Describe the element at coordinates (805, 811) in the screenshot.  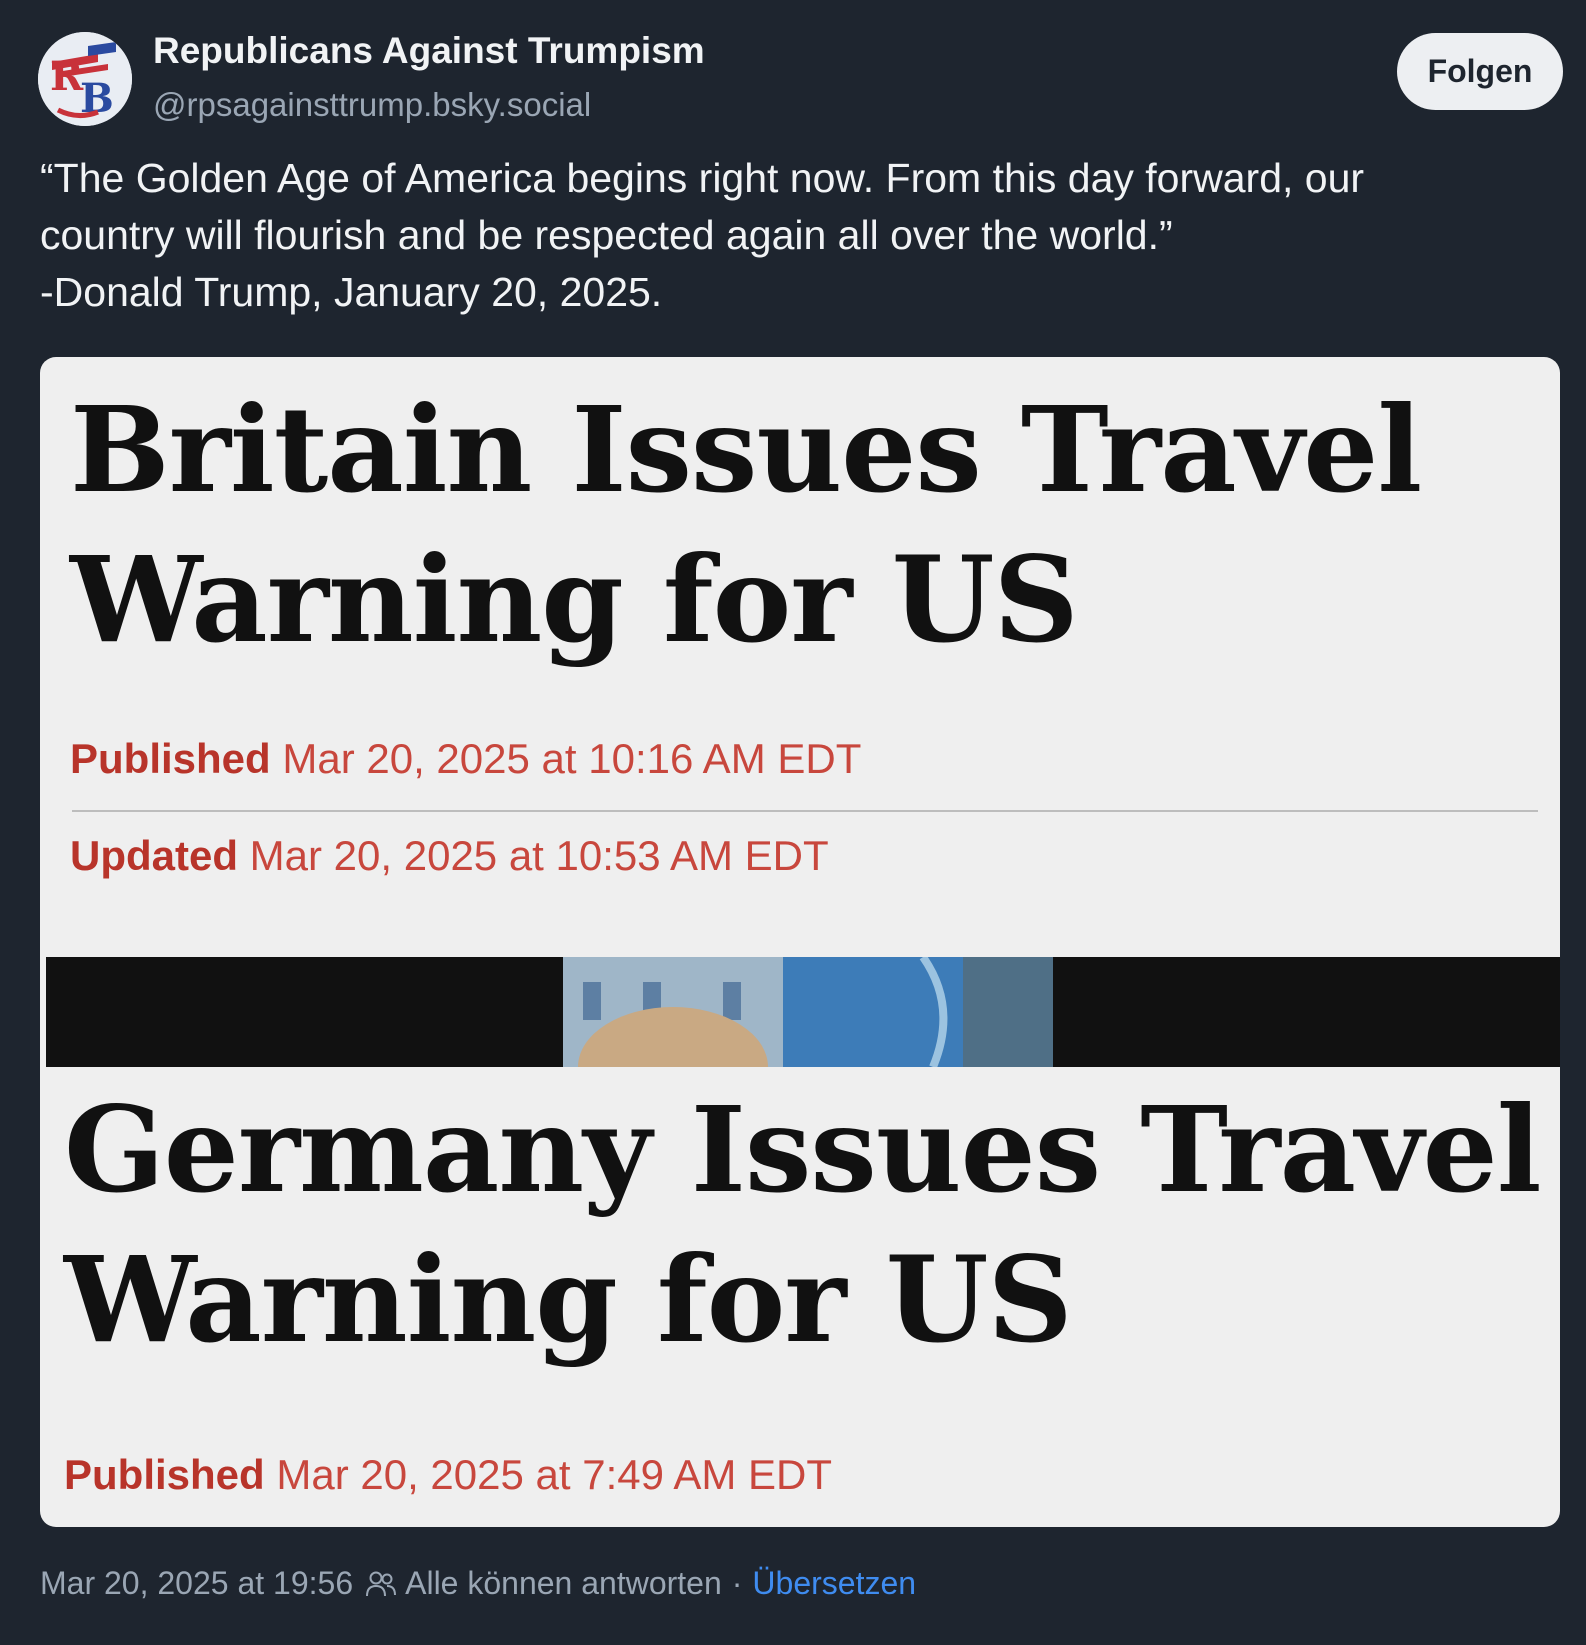
I see `divider` at that location.